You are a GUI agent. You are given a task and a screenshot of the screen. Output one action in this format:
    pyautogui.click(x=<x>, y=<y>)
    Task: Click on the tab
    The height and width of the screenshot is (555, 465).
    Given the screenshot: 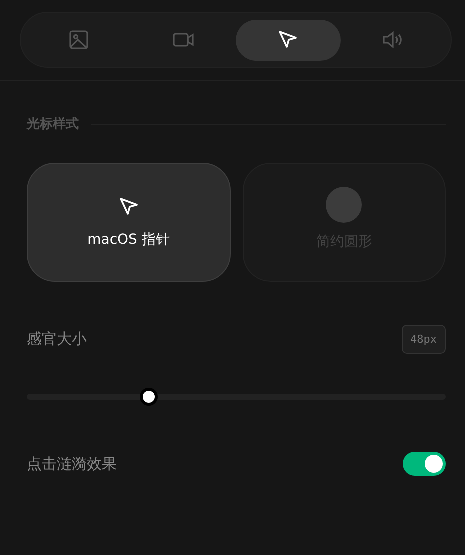 What is the action you would take?
    pyautogui.click(x=288, y=40)
    